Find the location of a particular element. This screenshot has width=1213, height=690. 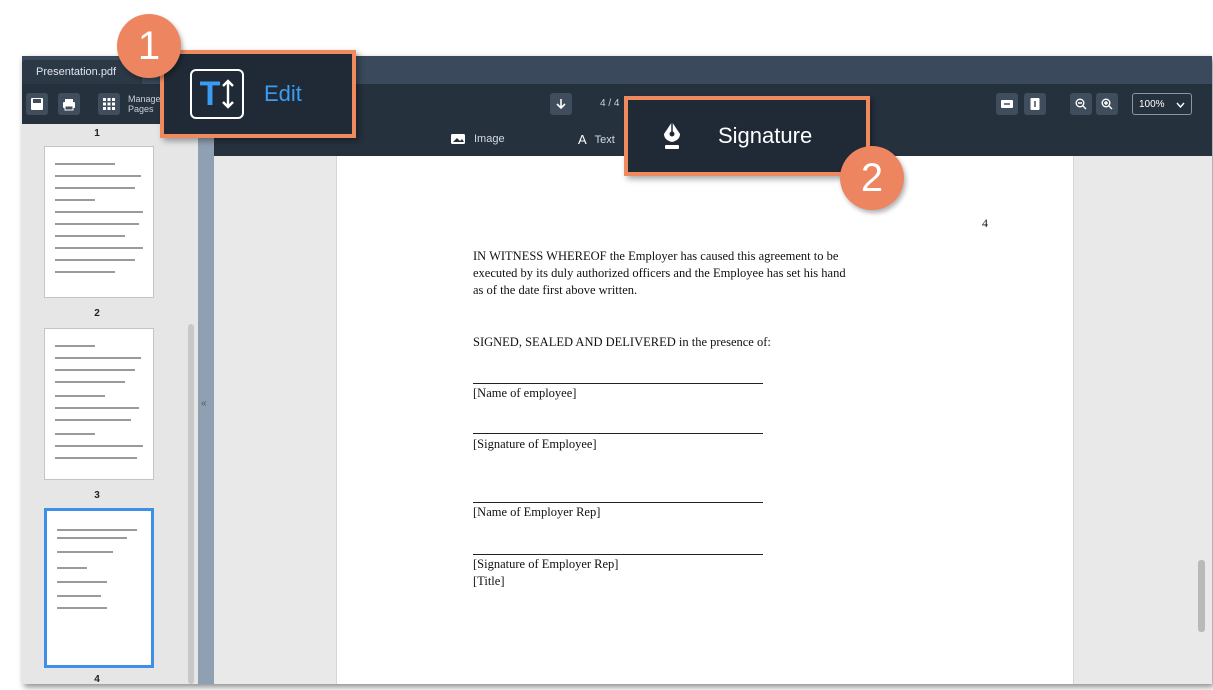

signature-of-employer-rep-label: [Signature of Employer Rep] is located at coordinates (546, 564).